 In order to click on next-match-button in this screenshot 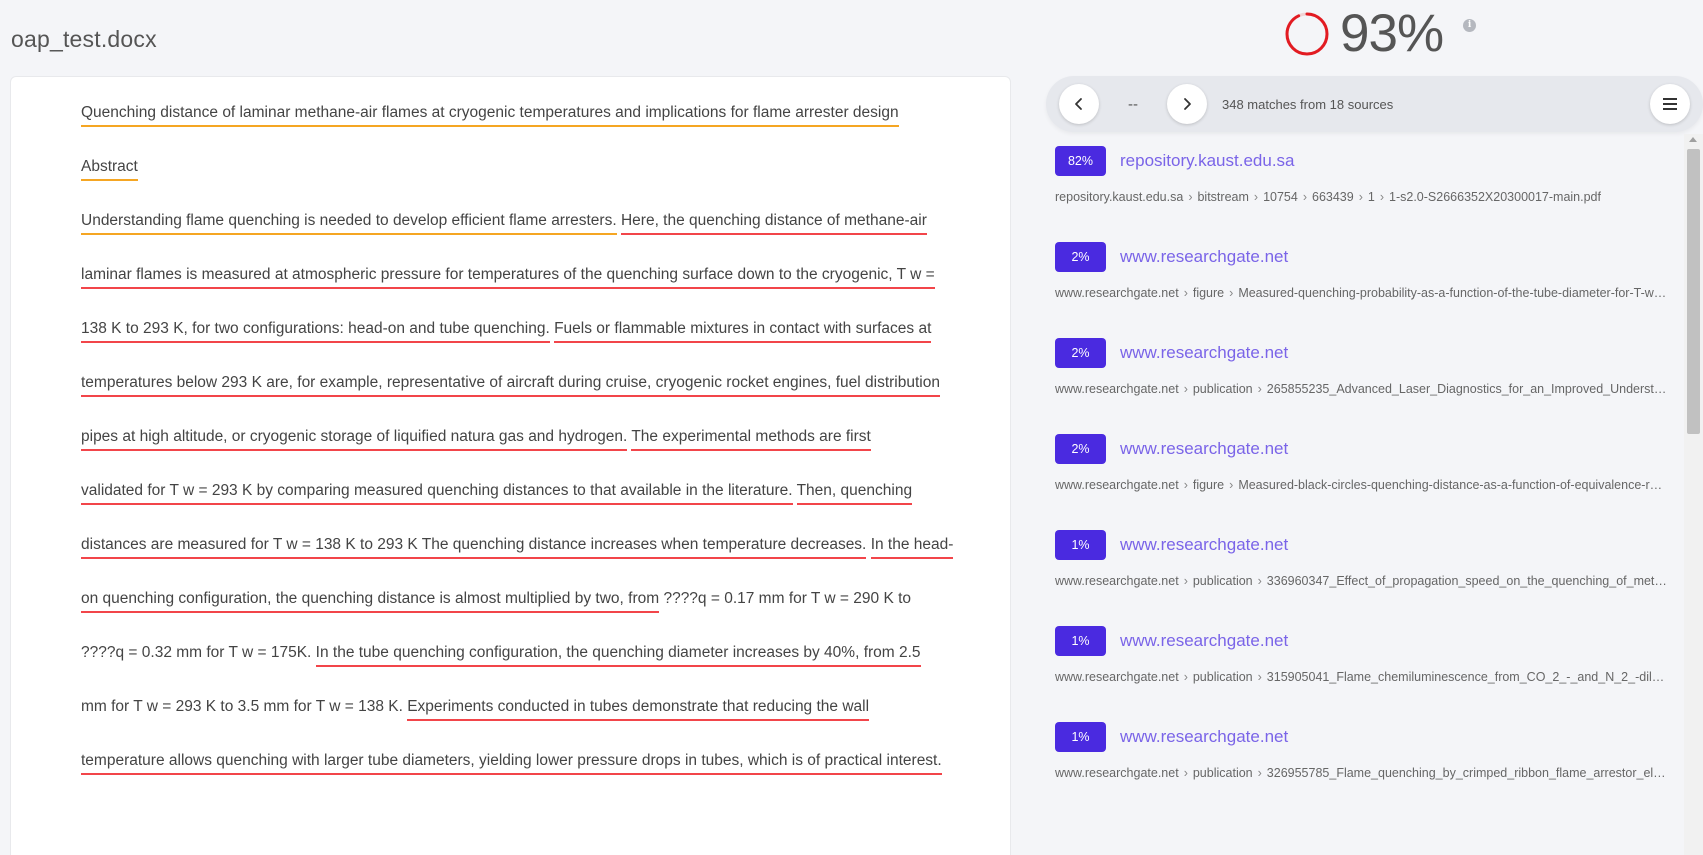, I will do `click(1187, 104)`.